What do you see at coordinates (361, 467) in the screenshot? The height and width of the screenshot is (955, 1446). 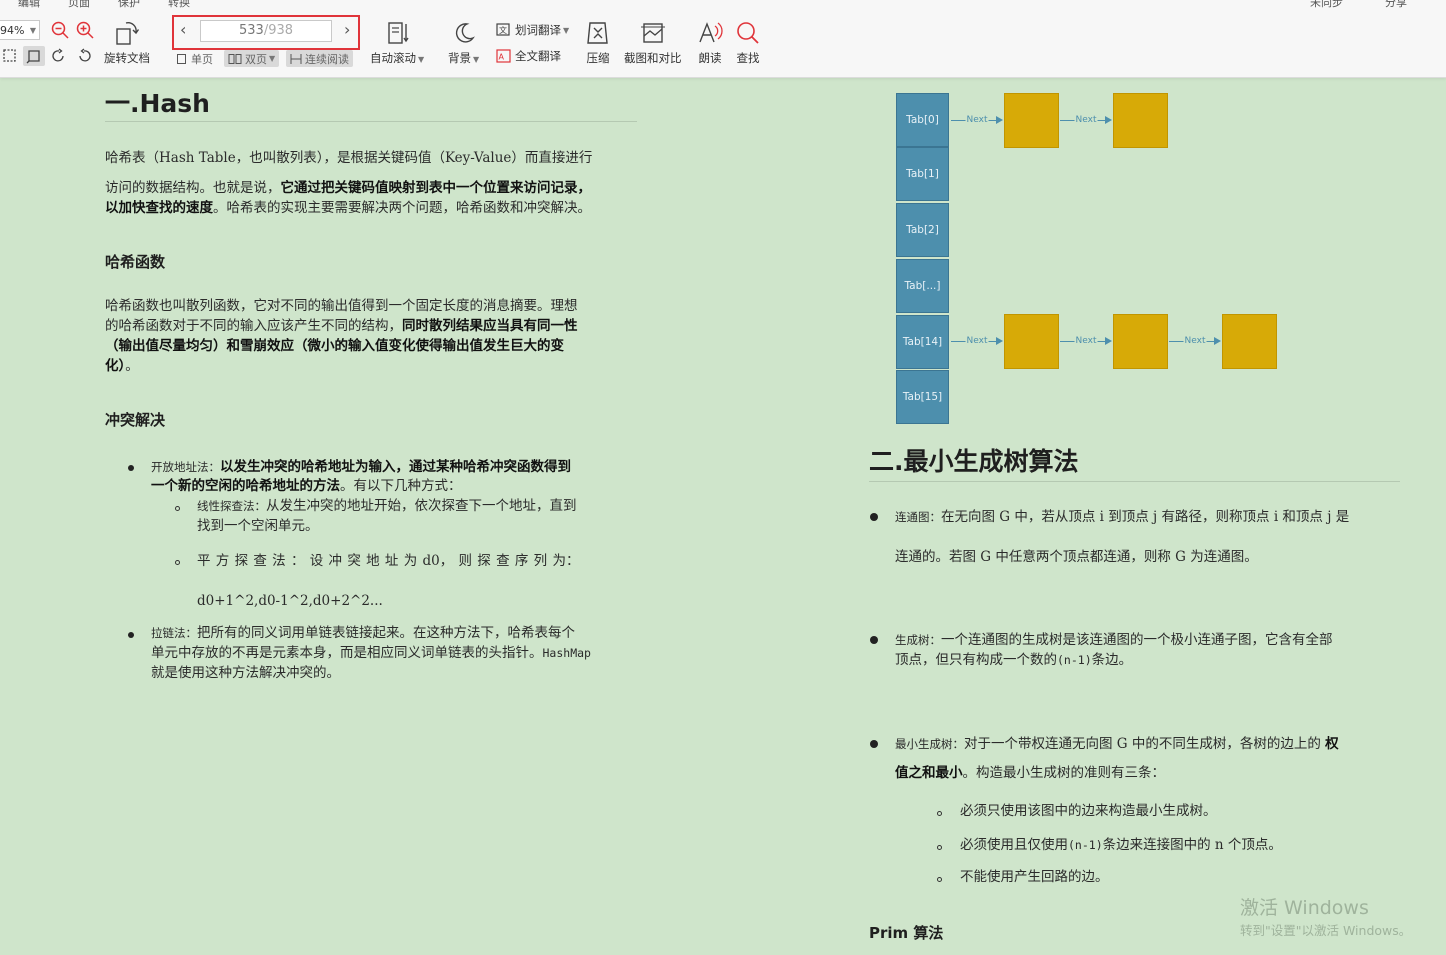 I see `open-address-line-1: 开放地址法：以发生冲突的哈希地址为输入，通过某种哈希冲突函数得到` at bounding box center [361, 467].